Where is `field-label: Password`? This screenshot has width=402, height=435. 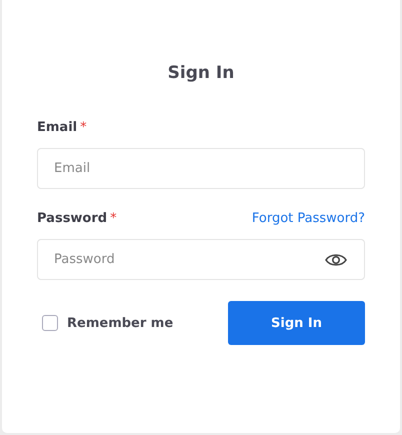 field-label: Password is located at coordinates (72, 218).